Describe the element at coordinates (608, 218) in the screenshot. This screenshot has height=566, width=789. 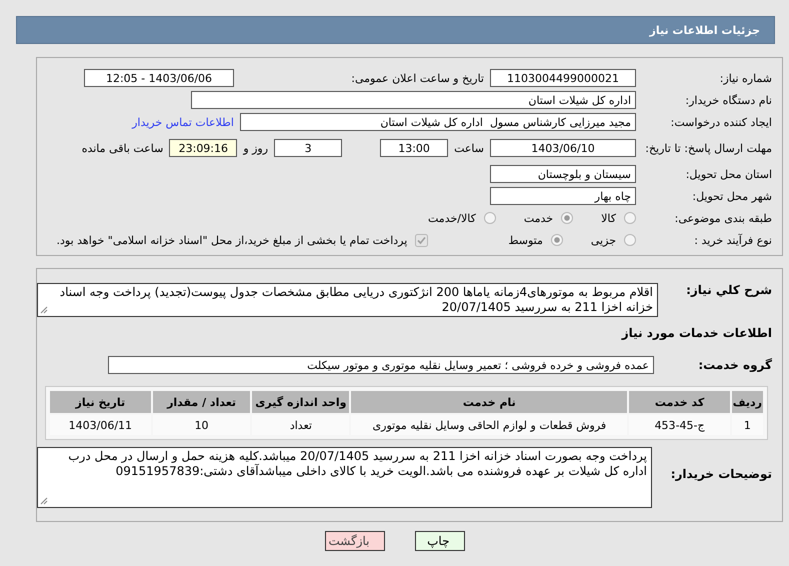
I see `radio-label: کالا` at that location.